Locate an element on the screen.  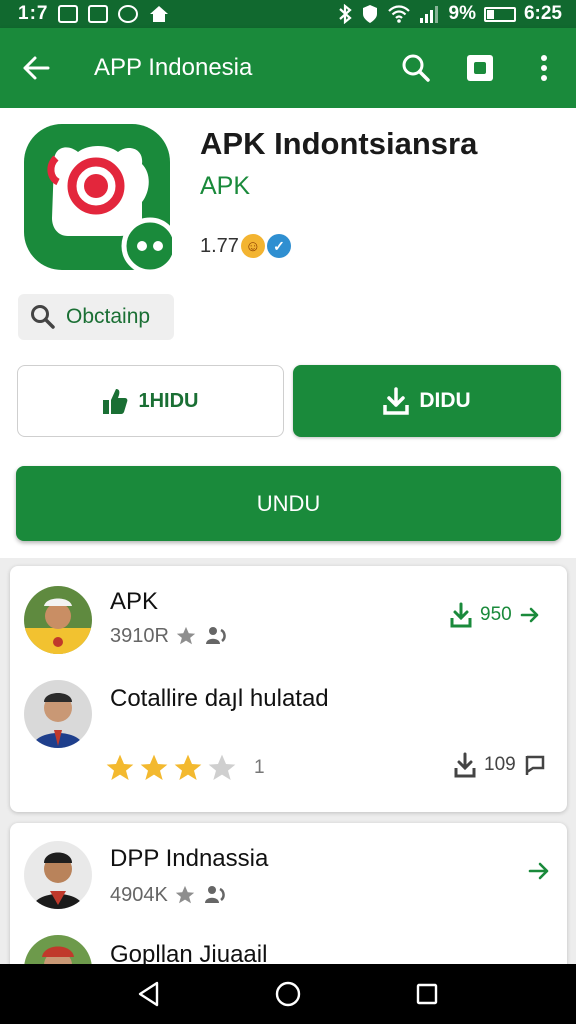
nav-back-icon is located at coordinates (149, 994).